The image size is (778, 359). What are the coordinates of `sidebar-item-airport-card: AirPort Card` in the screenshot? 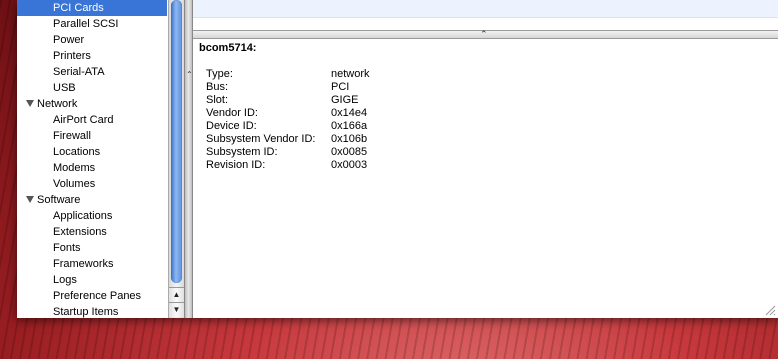 It's located at (92, 120).